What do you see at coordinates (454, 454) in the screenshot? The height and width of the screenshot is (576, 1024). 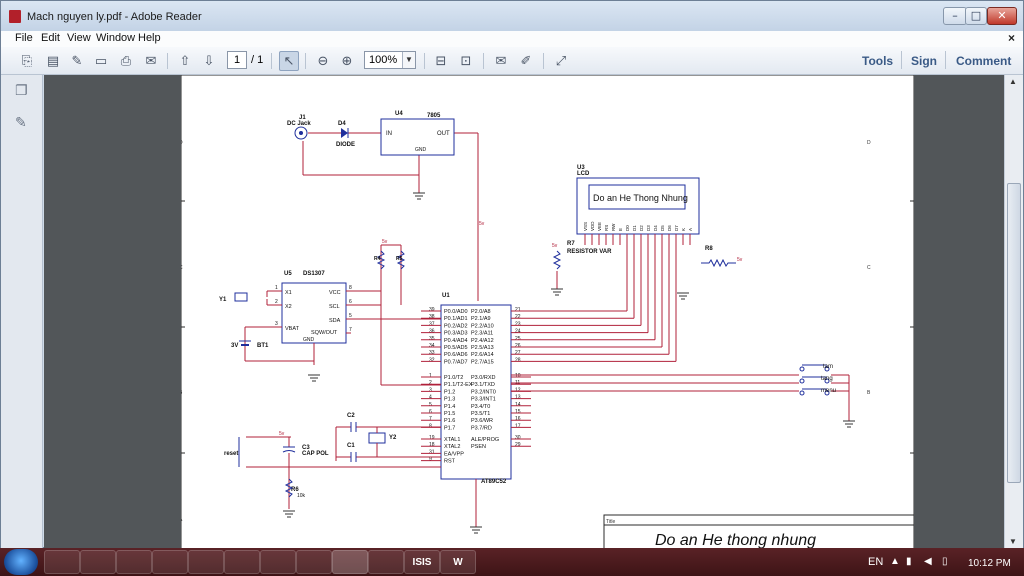 I see `mcu-pin-label: EA/VPP` at bounding box center [454, 454].